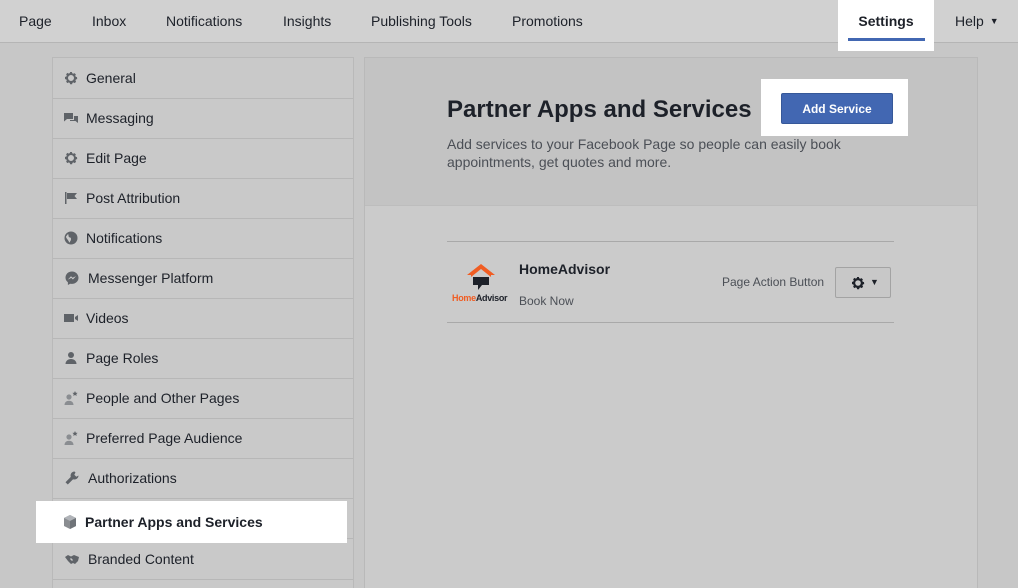  I want to click on sidebar-item-branded-content: Branded Content, so click(203, 559).